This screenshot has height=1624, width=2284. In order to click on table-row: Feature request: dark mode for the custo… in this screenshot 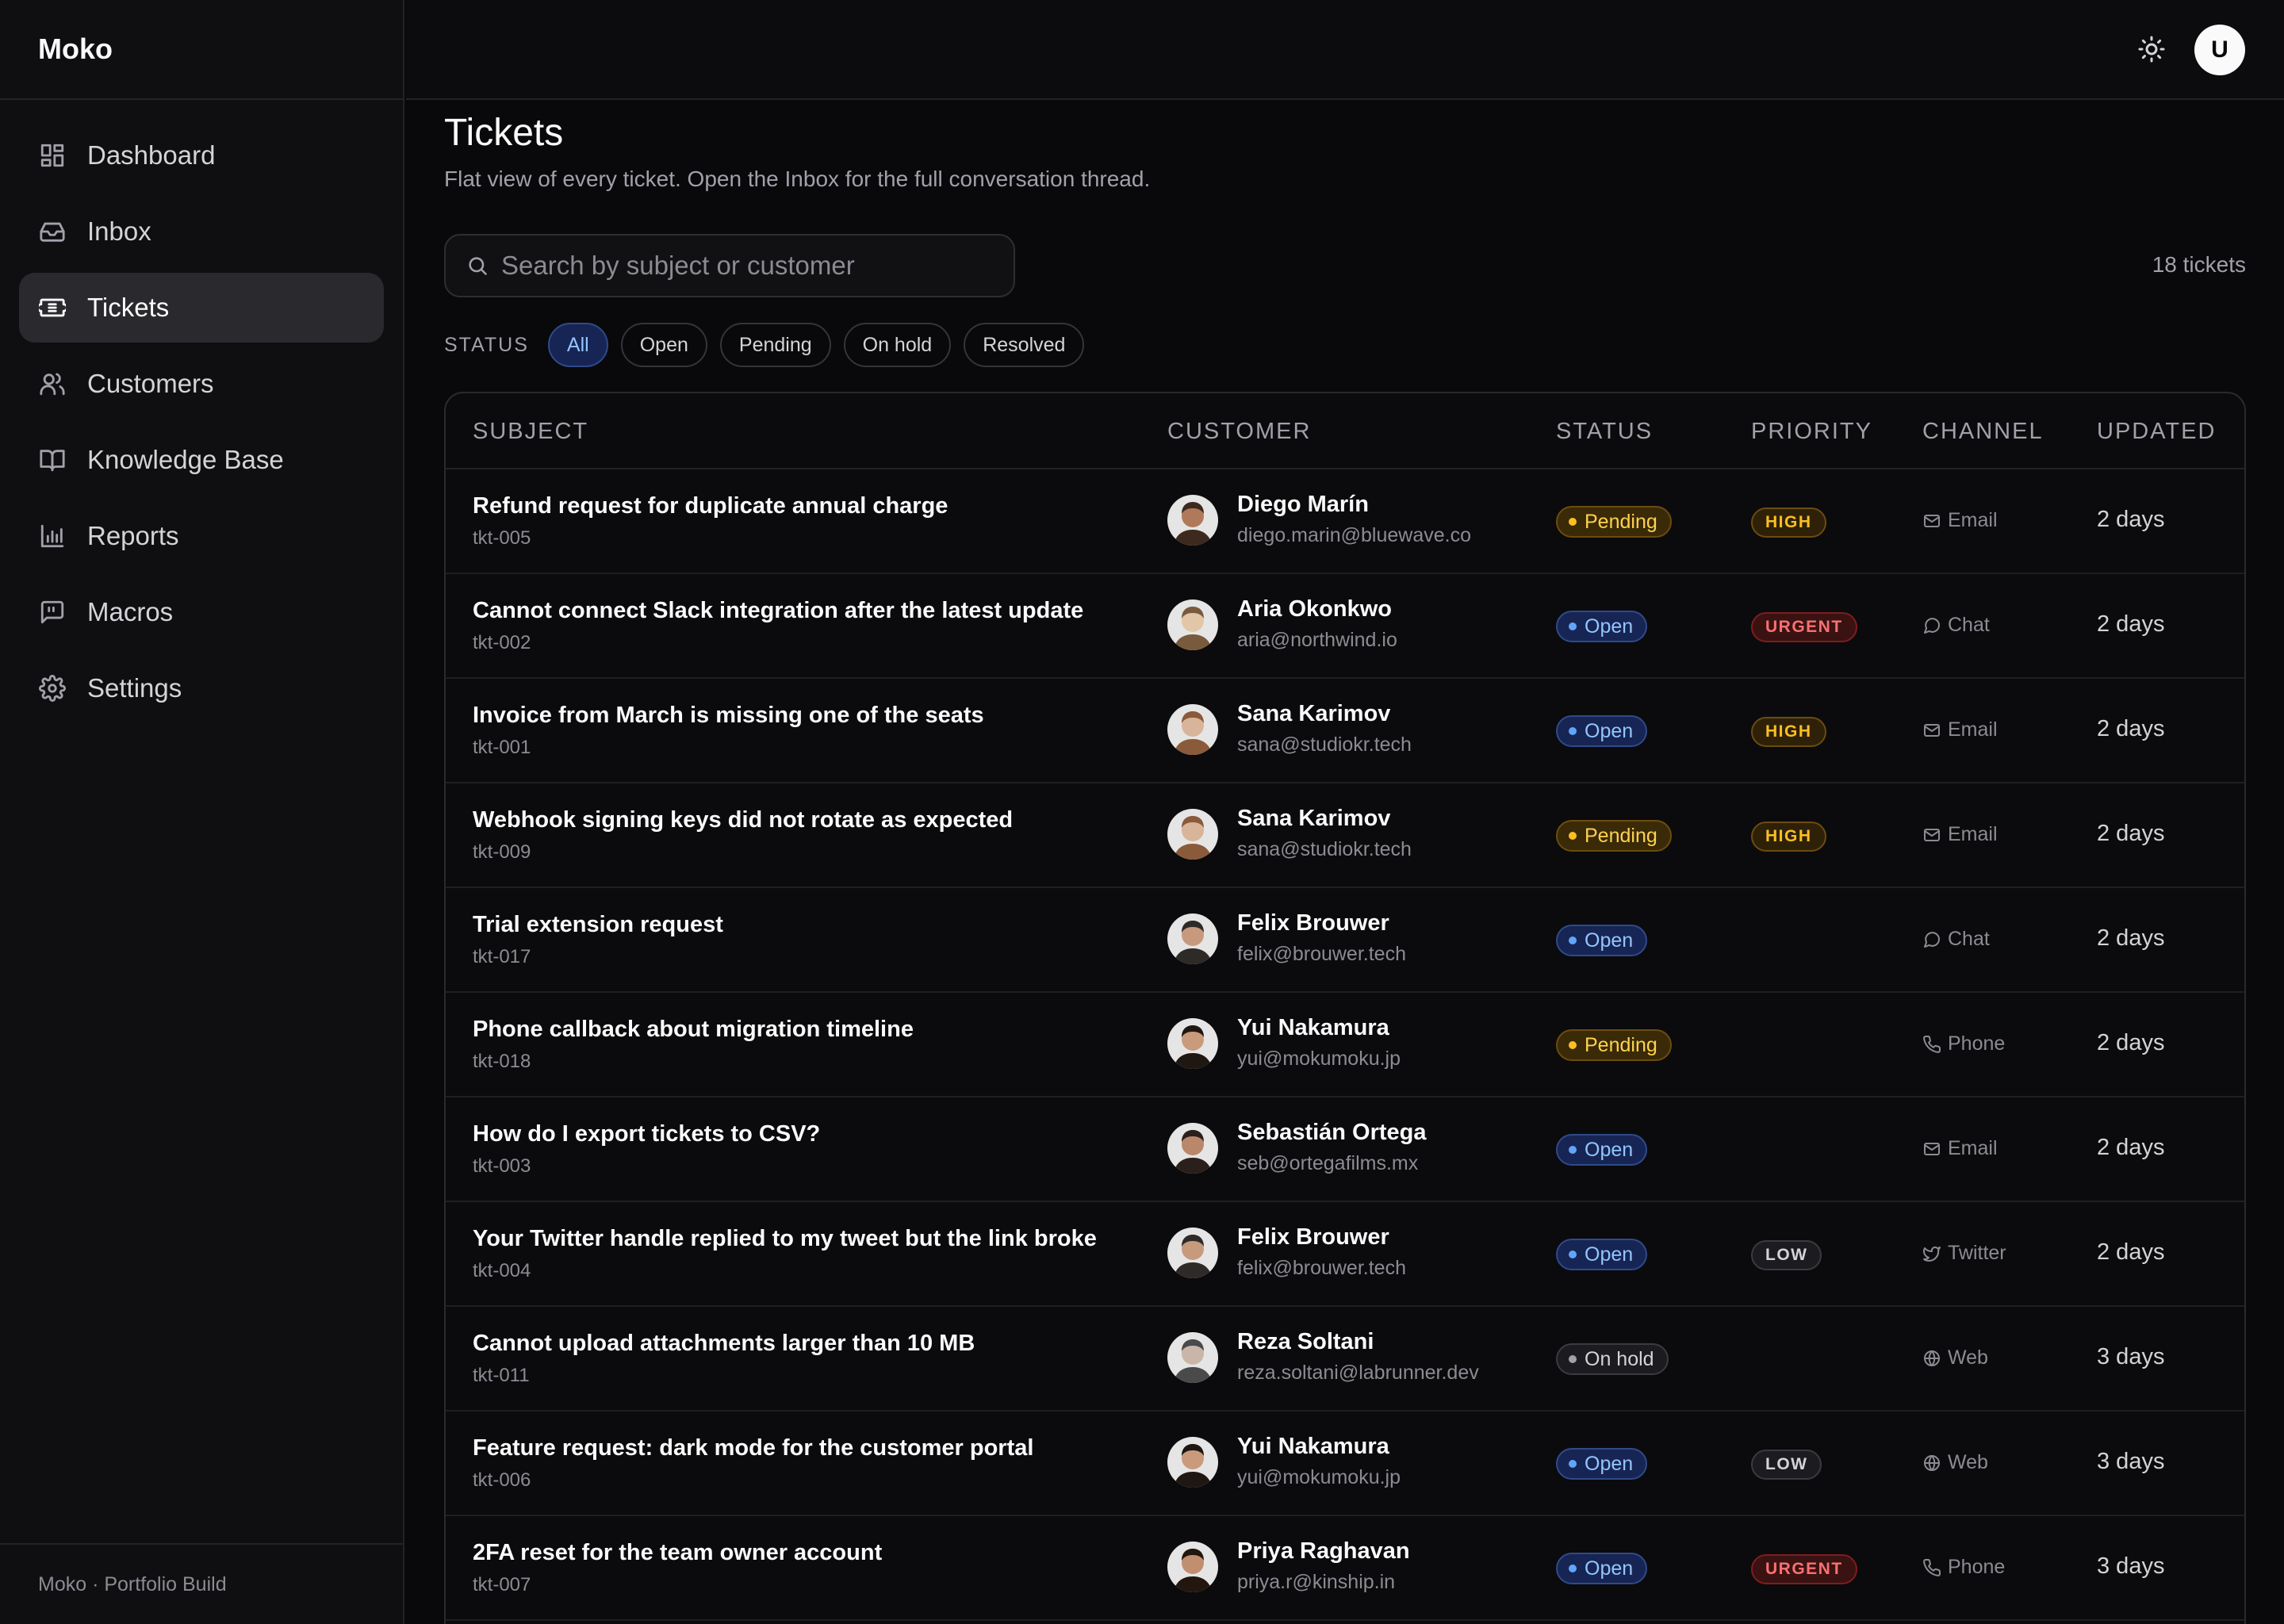, I will do `click(1345, 1463)`.